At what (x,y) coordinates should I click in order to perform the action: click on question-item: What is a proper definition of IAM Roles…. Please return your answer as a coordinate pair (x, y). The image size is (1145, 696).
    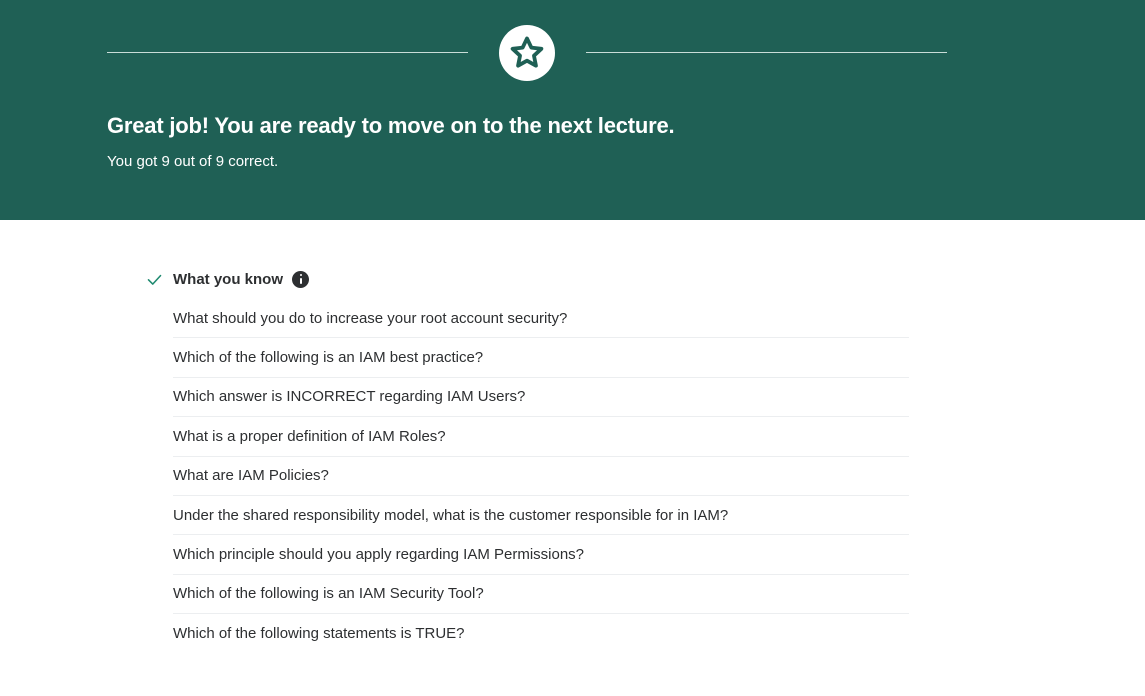
    Looking at the image, I should click on (541, 437).